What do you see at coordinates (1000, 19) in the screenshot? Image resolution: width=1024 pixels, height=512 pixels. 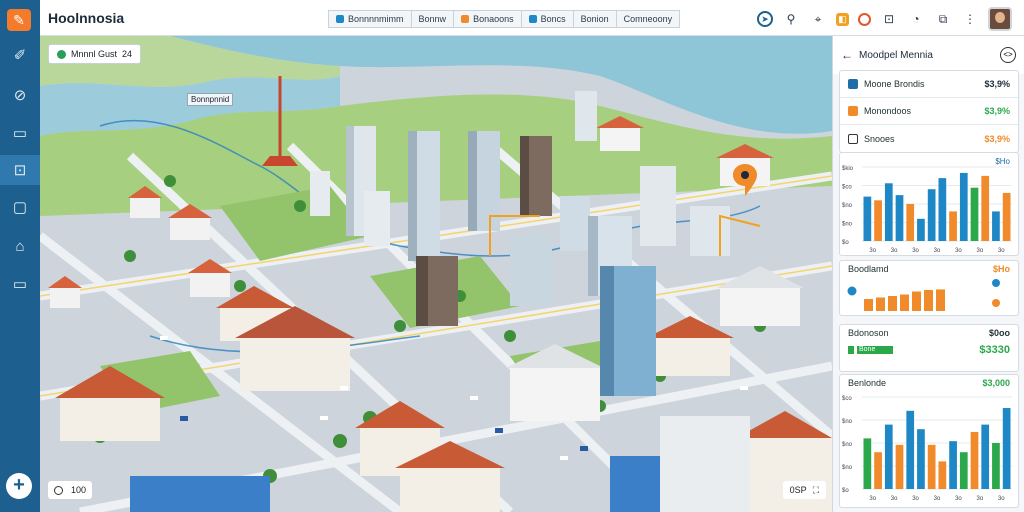 I see `avatar` at bounding box center [1000, 19].